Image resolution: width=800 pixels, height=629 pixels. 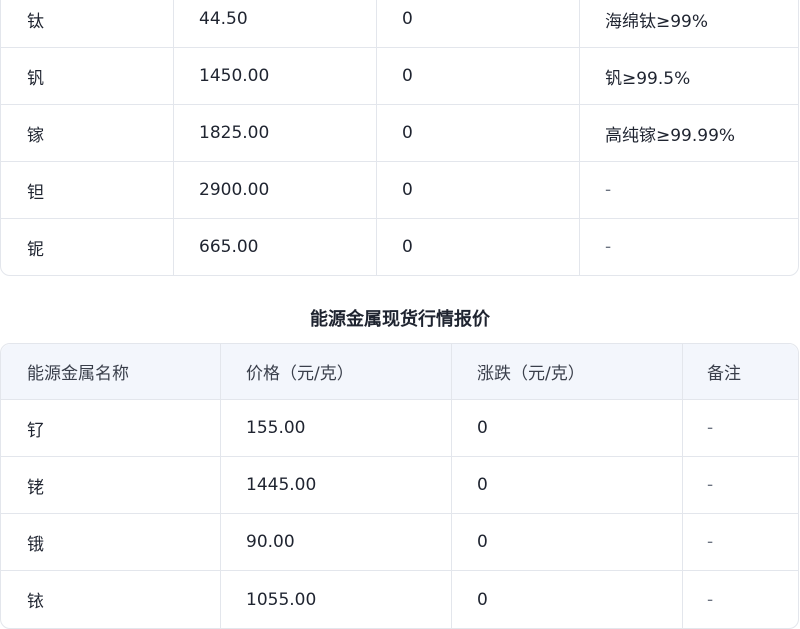 I want to click on header-metal-name: 能源金属名称, so click(x=111, y=371).